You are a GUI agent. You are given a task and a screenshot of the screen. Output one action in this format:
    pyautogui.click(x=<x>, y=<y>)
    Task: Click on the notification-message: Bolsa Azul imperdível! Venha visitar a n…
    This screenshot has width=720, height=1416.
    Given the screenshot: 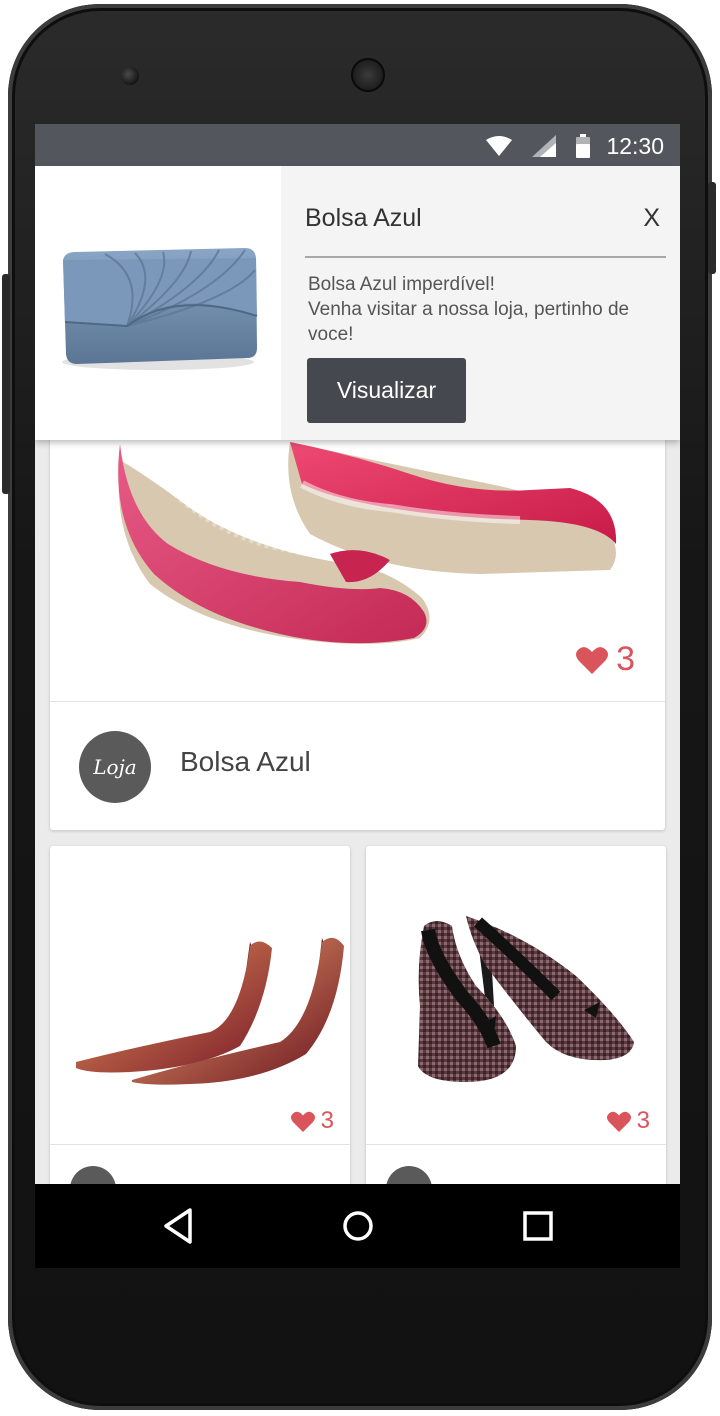 What is the action you would take?
    pyautogui.click(x=483, y=309)
    